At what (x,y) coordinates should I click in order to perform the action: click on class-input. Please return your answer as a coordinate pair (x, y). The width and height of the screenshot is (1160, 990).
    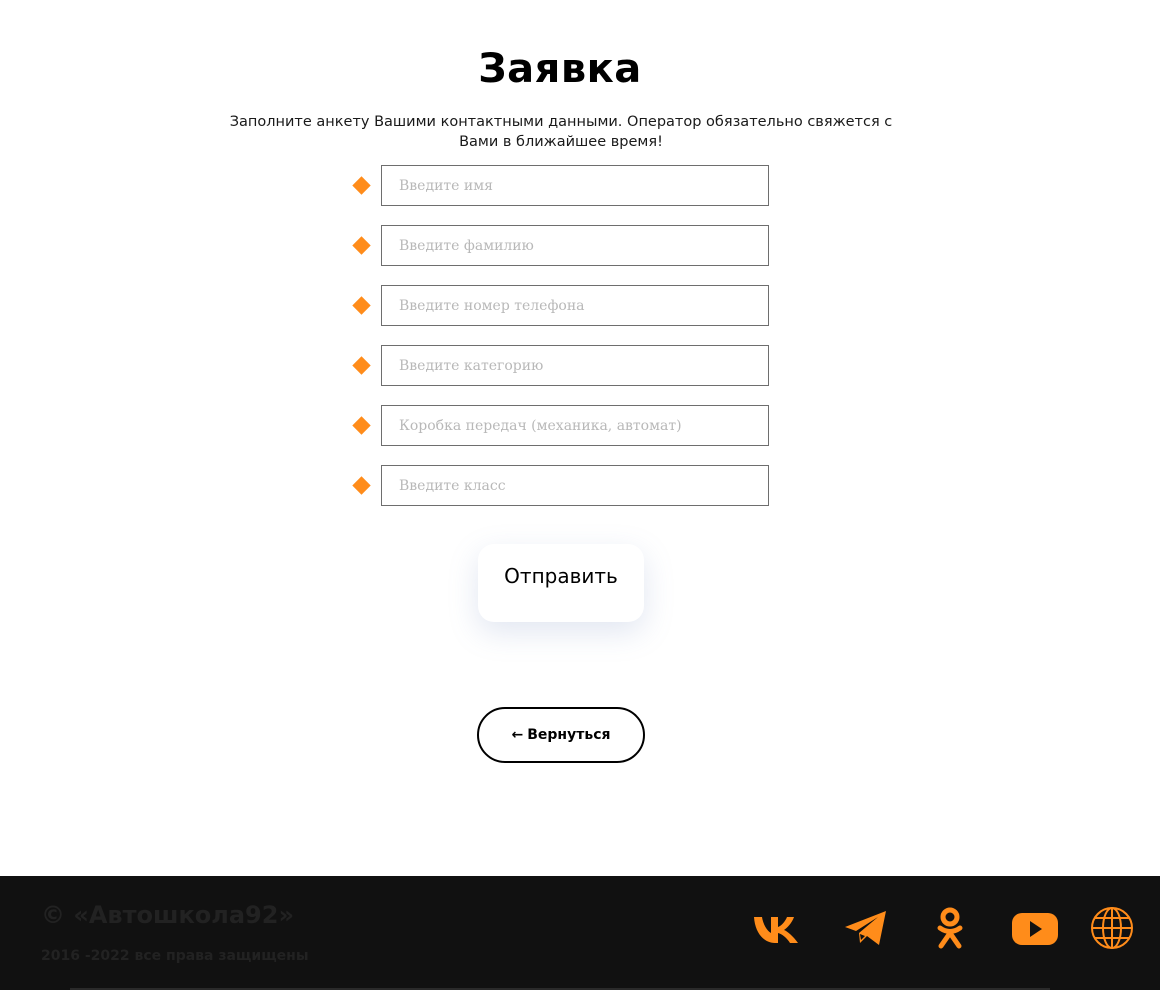
    Looking at the image, I should click on (575, 485).